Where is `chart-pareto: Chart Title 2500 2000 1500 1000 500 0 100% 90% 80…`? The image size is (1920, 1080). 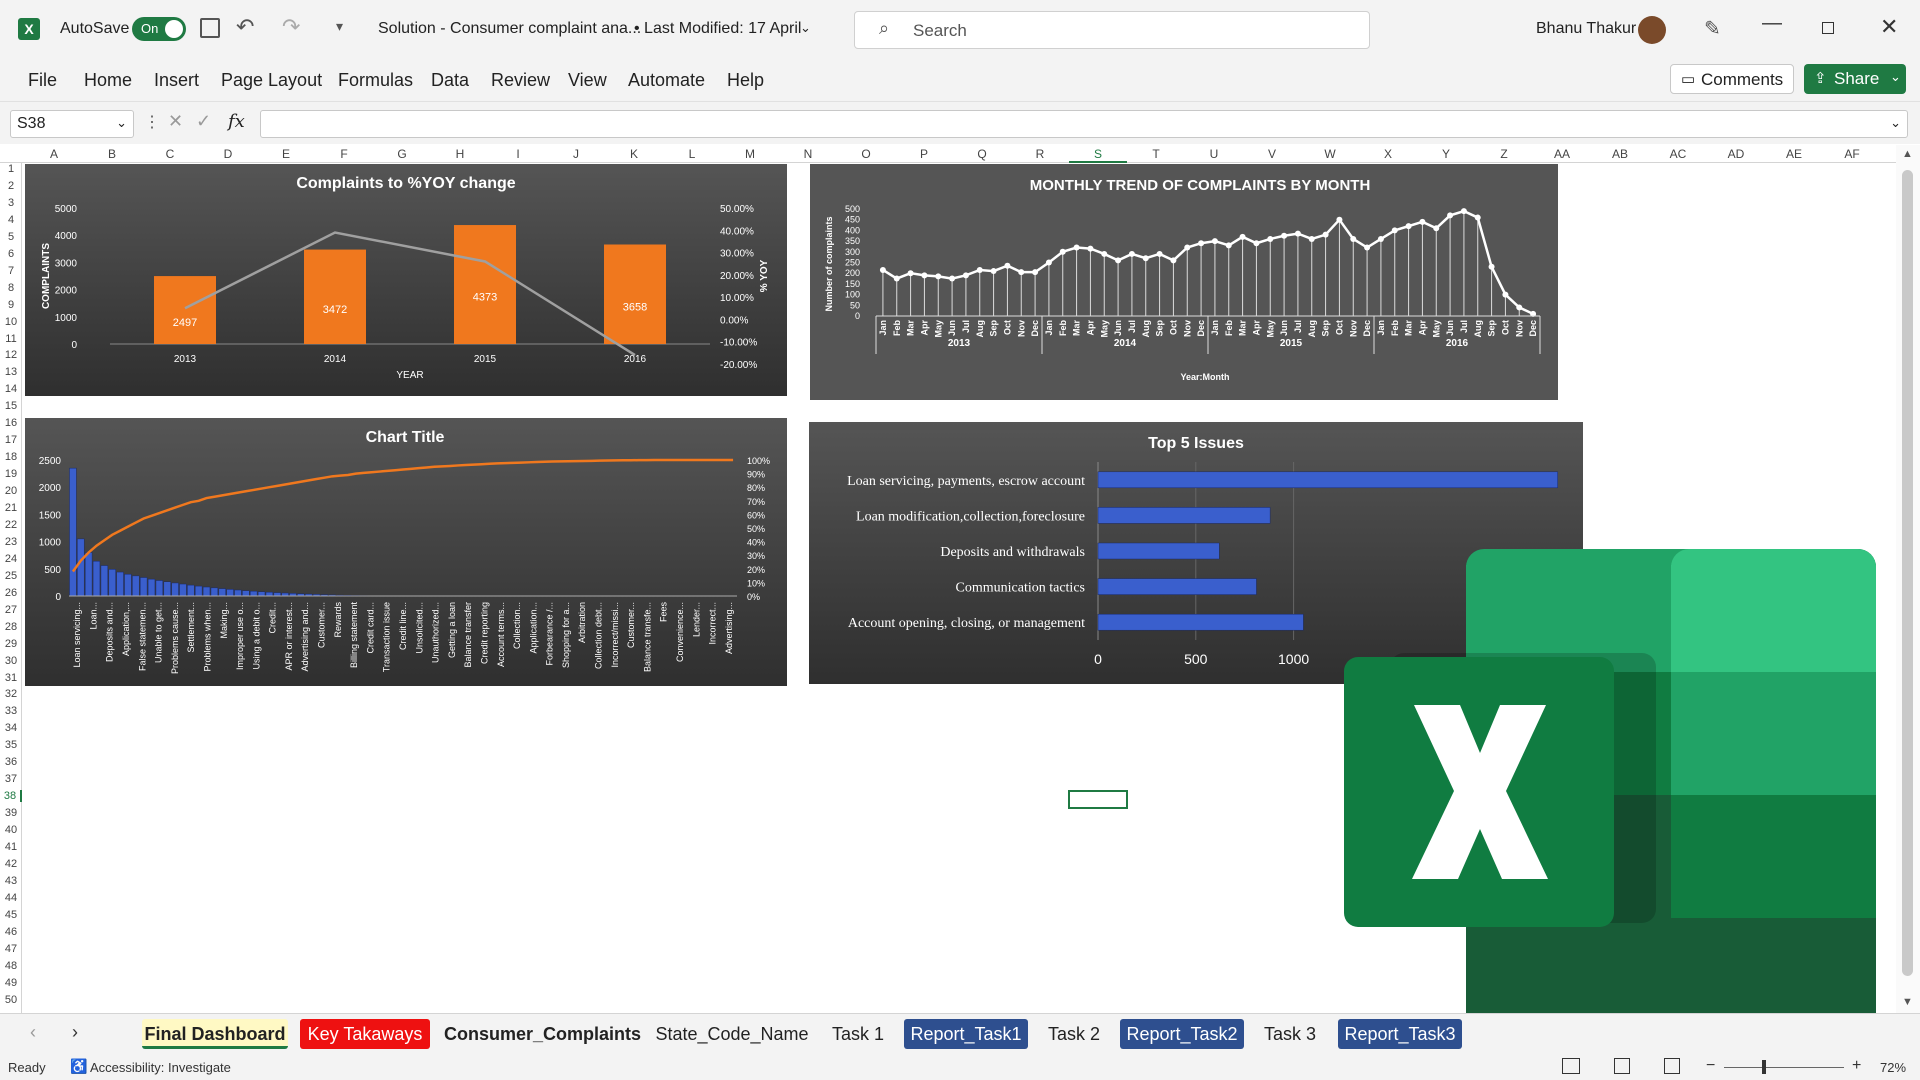
chart-pareto: Chart Title 2500 2000 1500 1000 500 0 100% 90% 80… is located at coordinates (406, 552).